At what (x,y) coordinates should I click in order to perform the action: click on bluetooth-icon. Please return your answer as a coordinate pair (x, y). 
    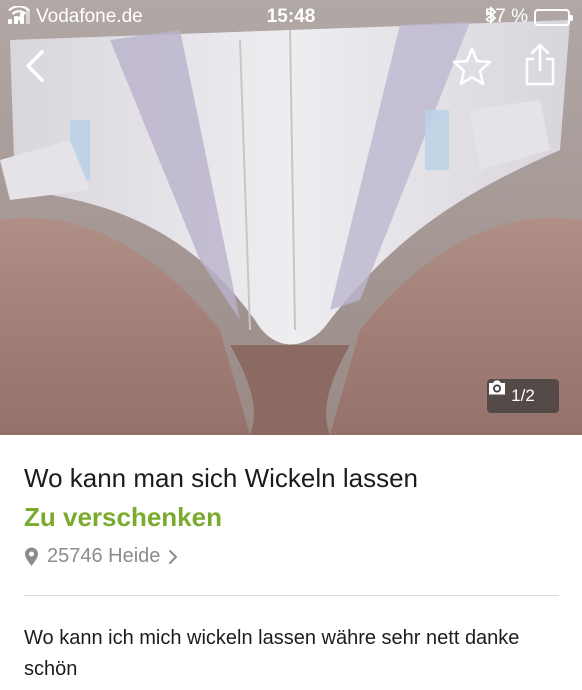
    Looking at the image, I should click on (491, 15).